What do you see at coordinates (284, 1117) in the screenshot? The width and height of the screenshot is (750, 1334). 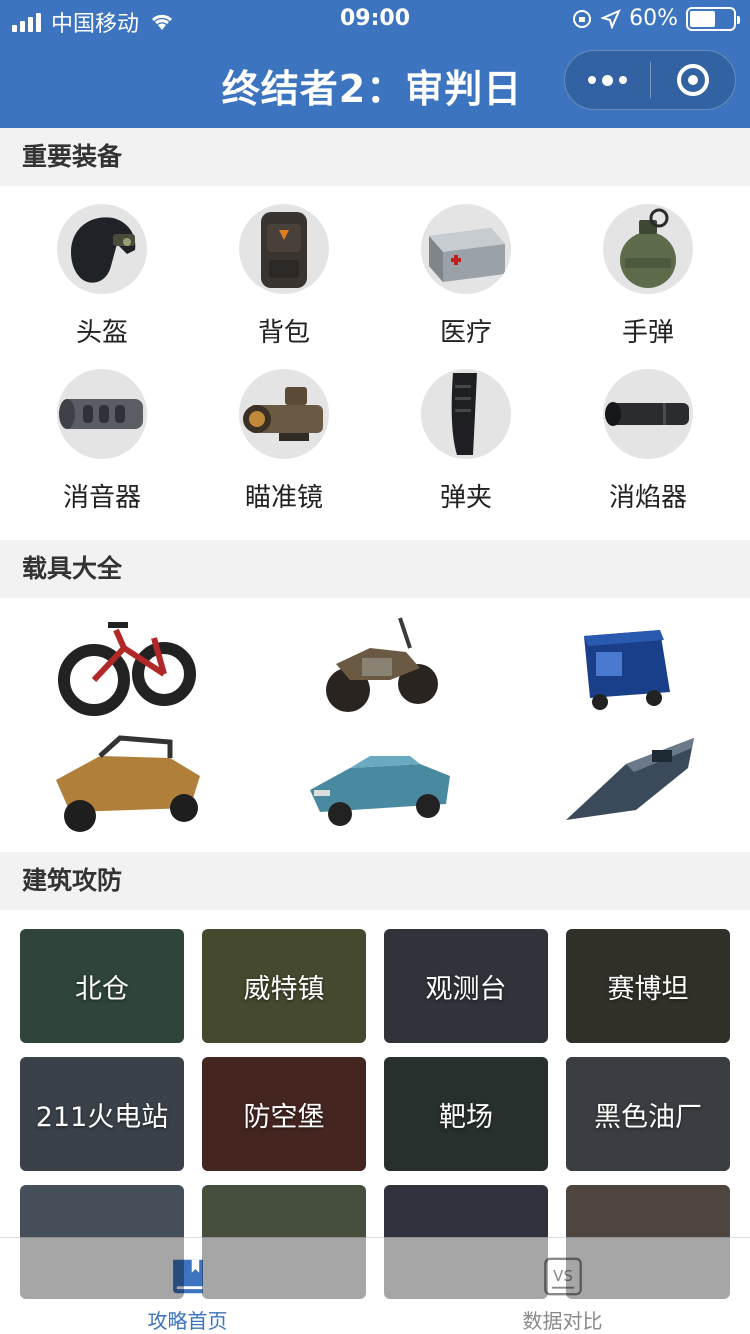 I see `building-label: 防空堡` at bounding box center [284, 1117].